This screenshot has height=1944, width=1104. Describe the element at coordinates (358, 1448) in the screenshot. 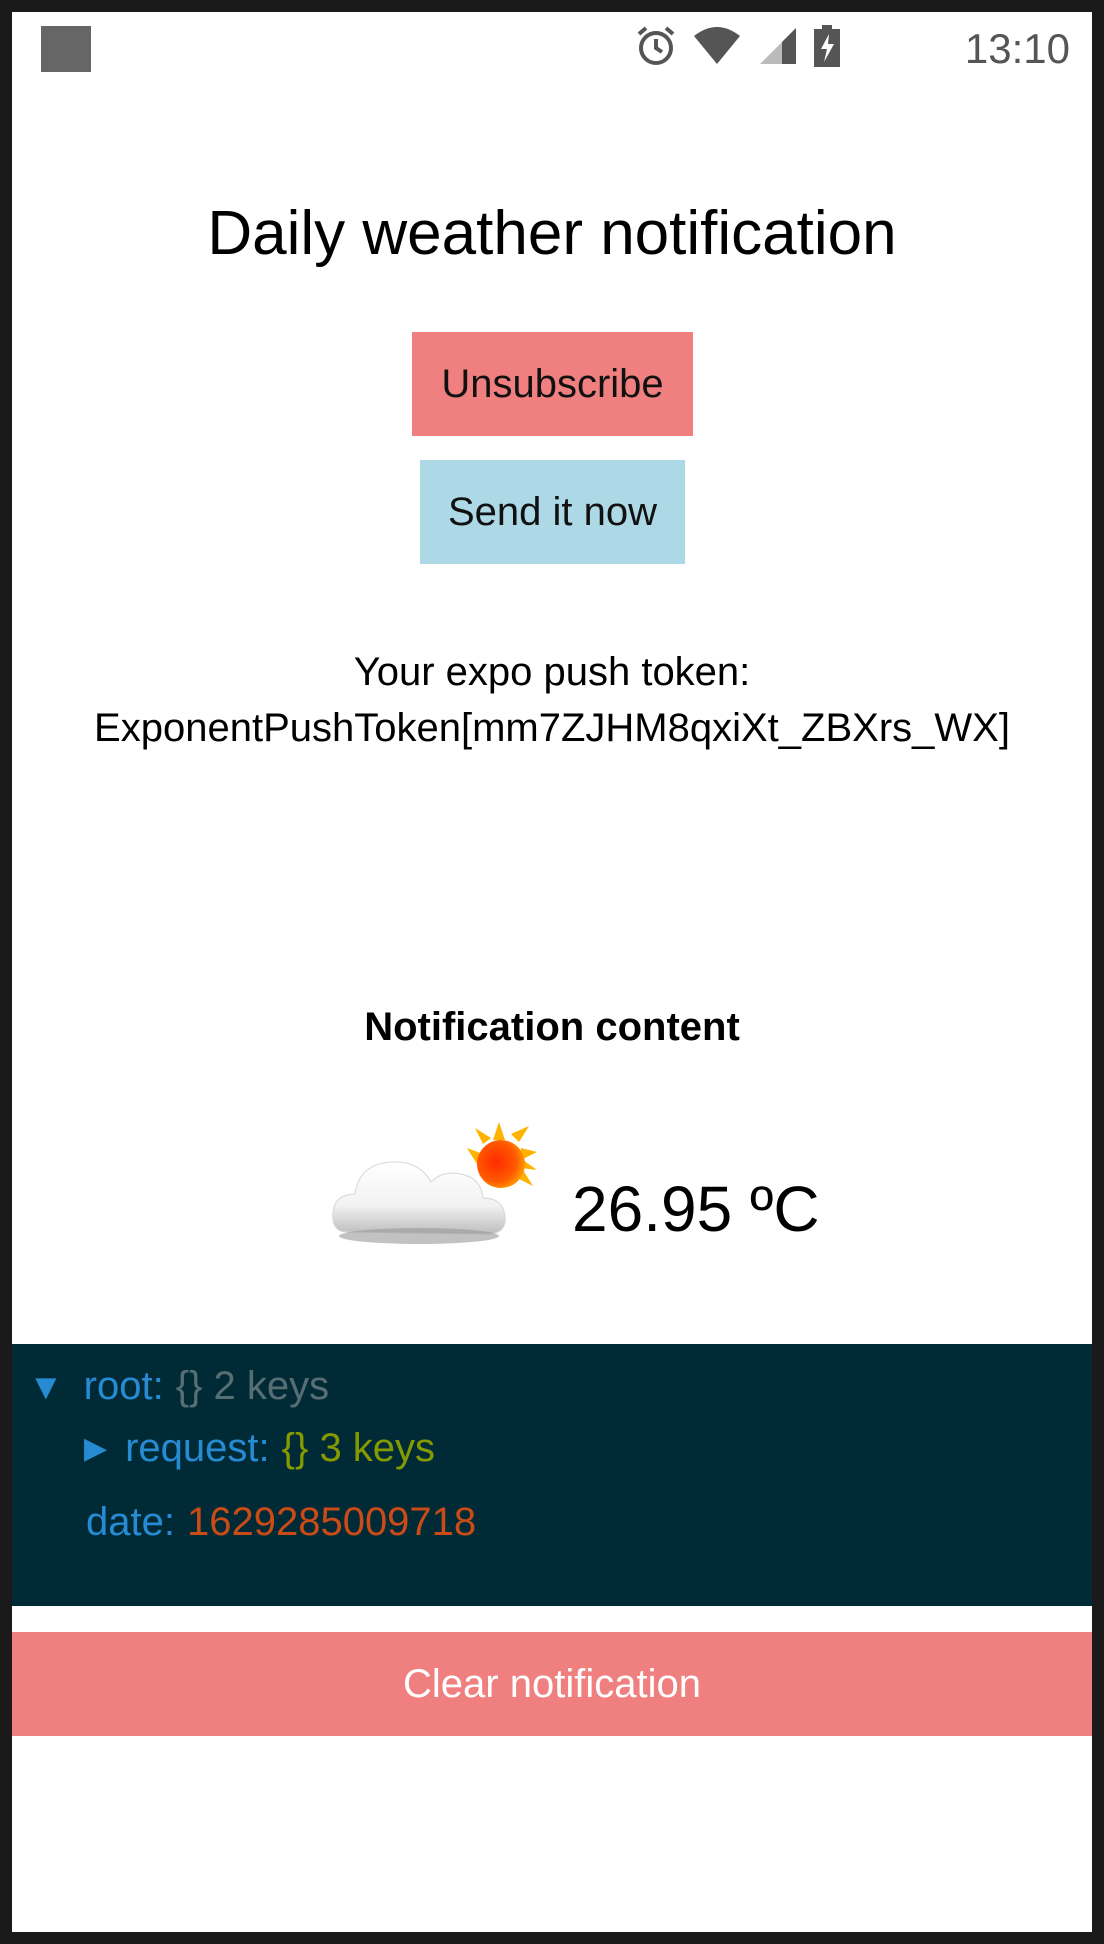

I see `json-request-meta: {} 3 keys` at that location.